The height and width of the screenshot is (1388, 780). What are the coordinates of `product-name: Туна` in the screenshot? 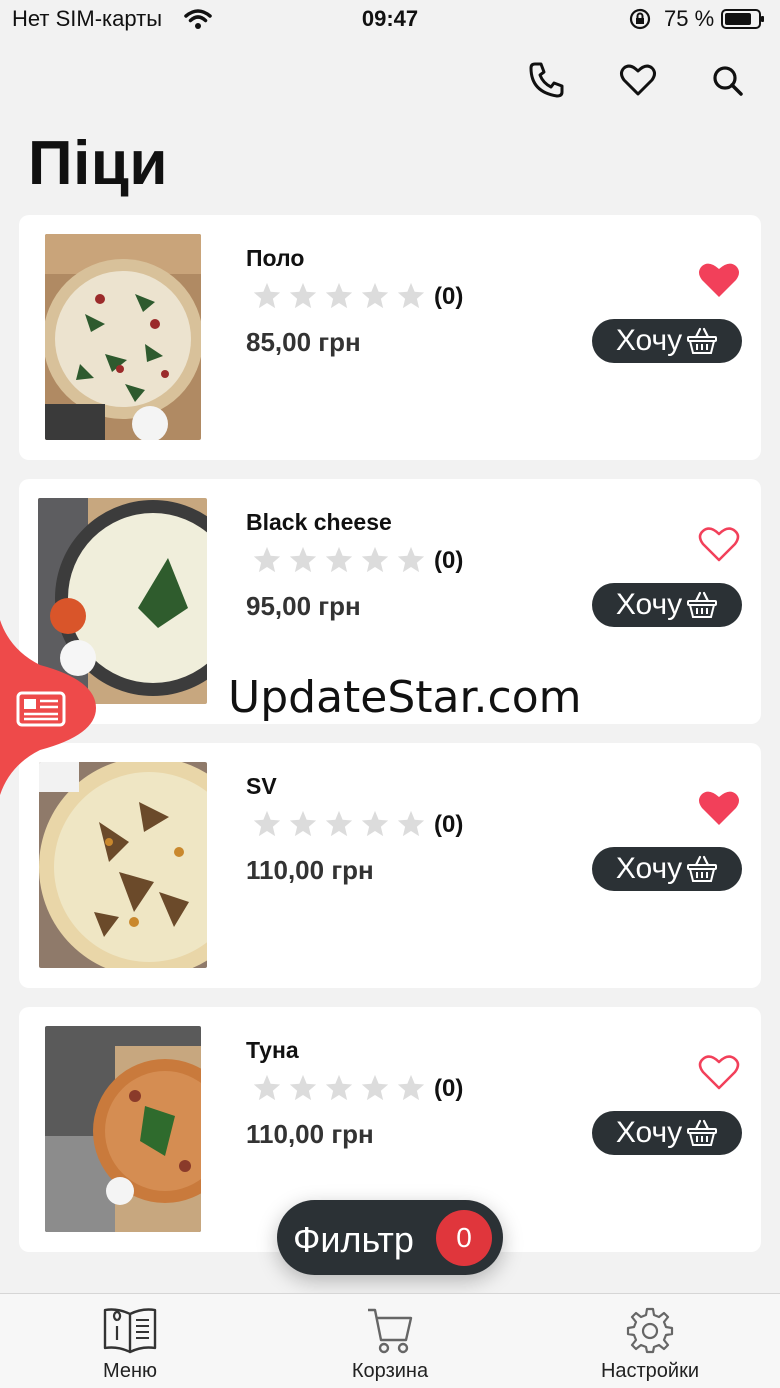 It's located at (272, 1050).